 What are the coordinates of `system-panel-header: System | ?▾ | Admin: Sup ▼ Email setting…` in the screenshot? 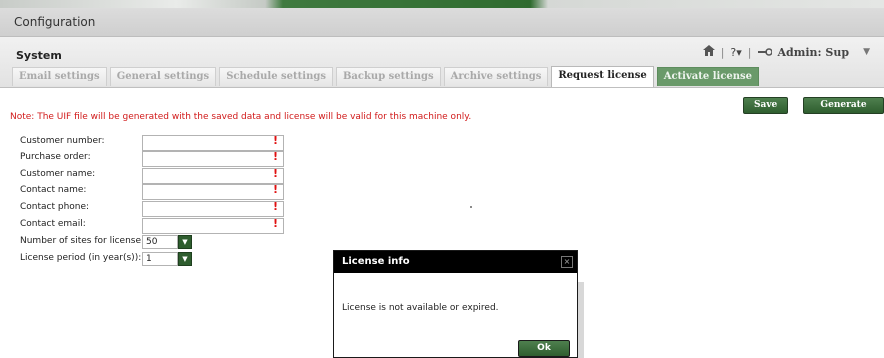 It's located at (442, 62).